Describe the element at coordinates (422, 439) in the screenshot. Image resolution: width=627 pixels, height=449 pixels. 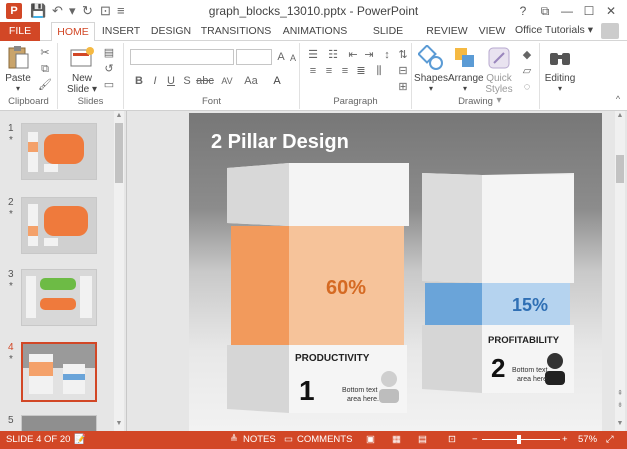
I see `reading-view-icon: ▤` at that location.